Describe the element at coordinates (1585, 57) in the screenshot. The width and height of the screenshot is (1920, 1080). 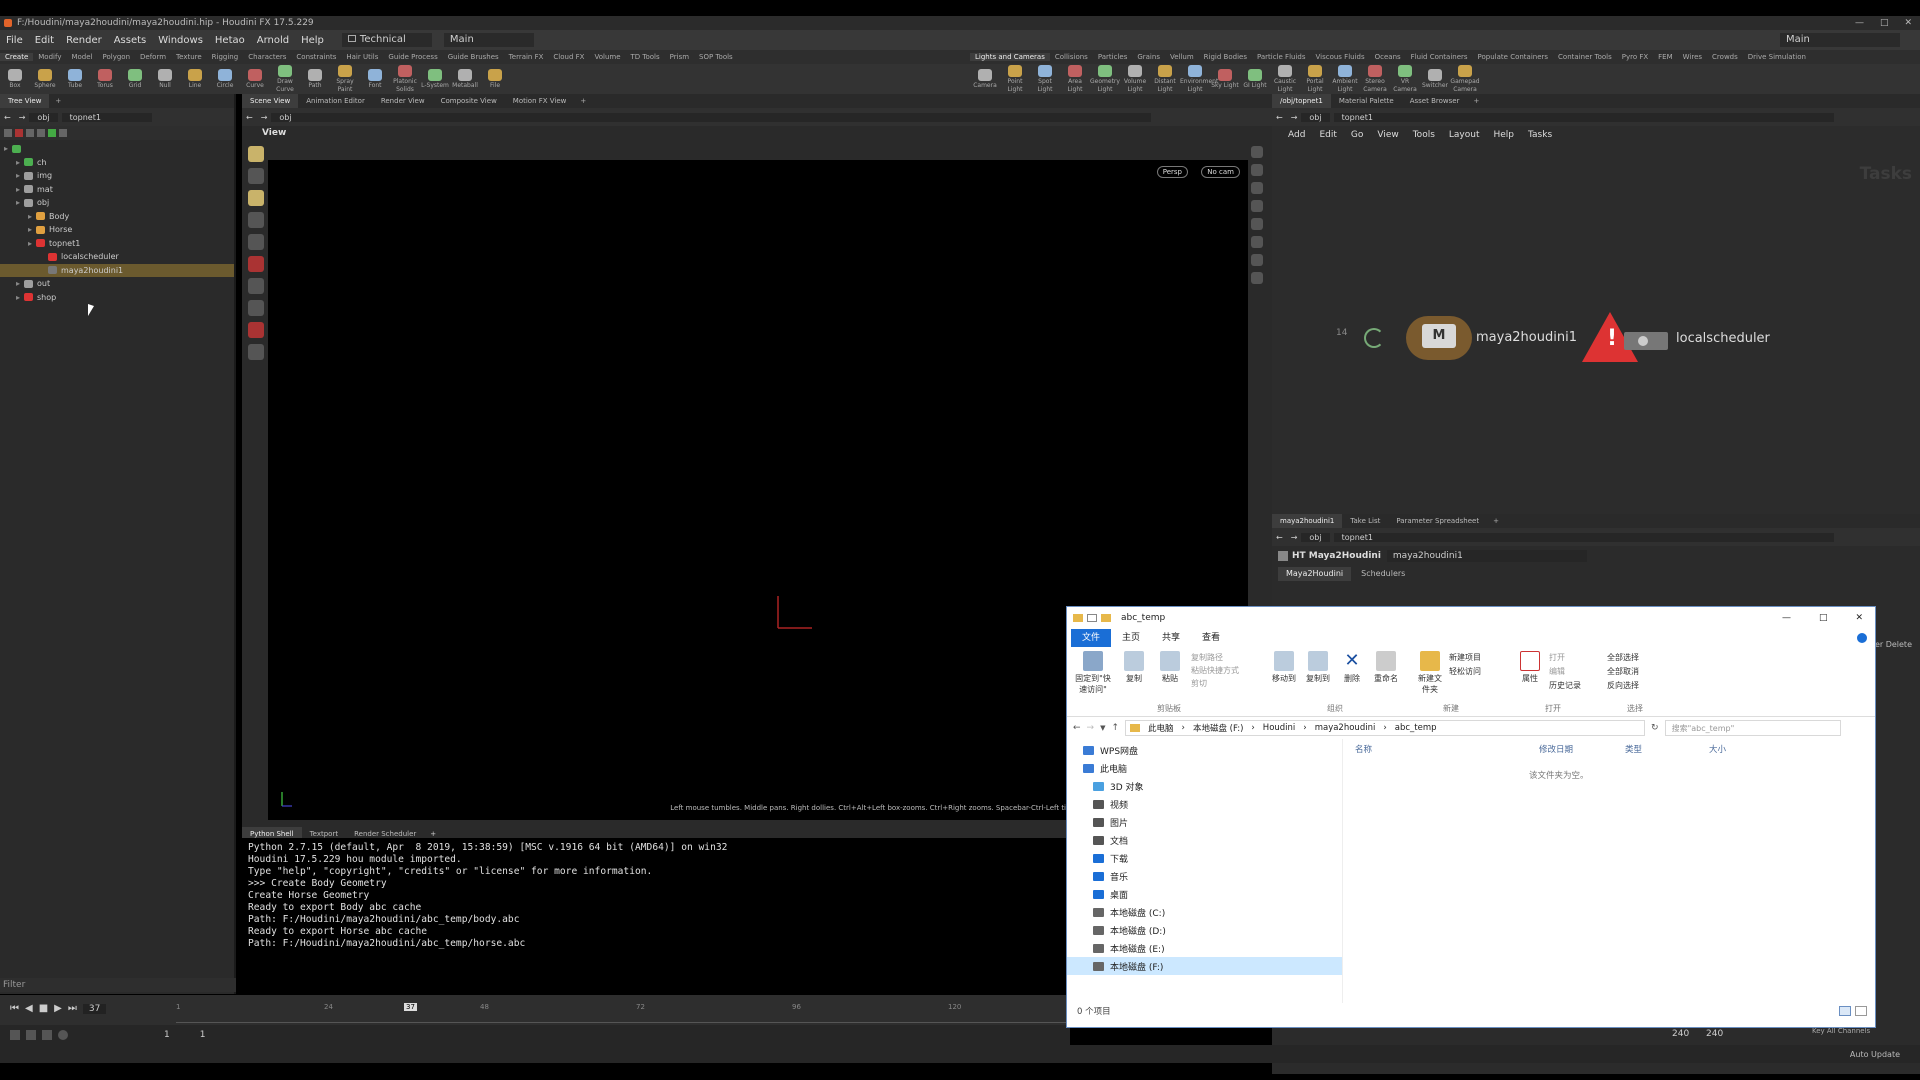
I see `shelf-tab-container-tools: Container Tools` at that location.